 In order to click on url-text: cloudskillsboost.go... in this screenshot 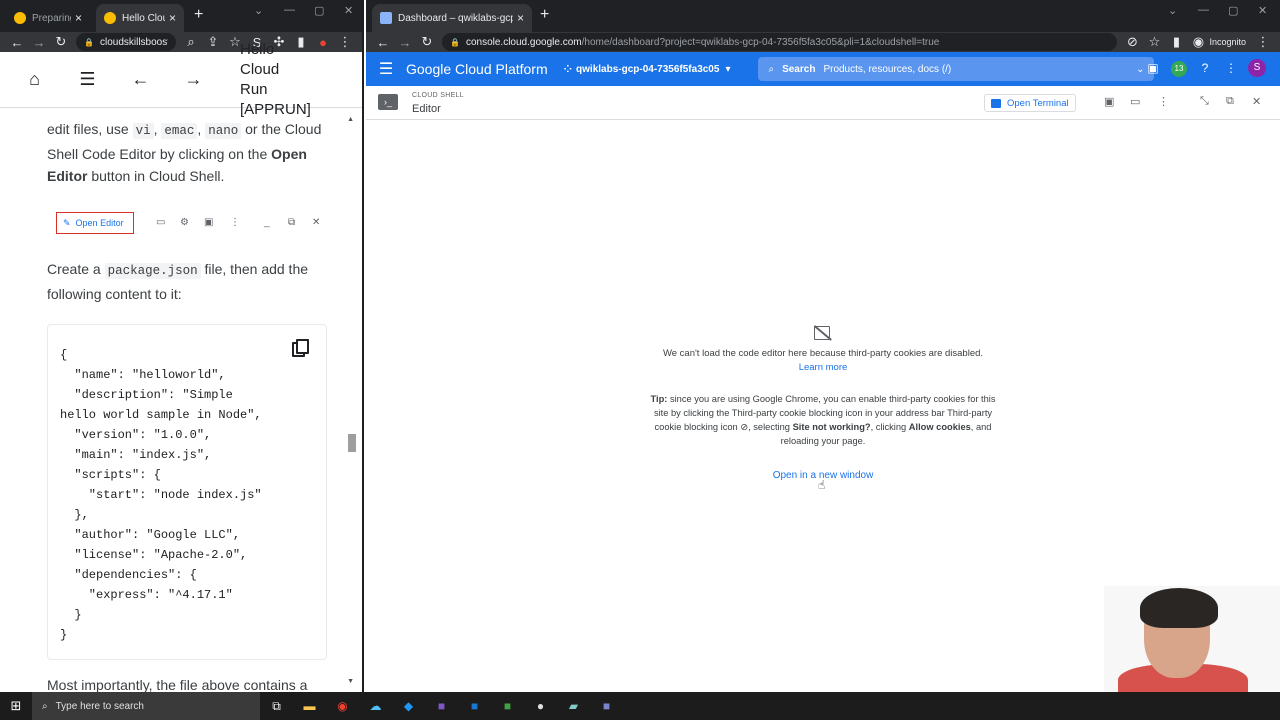, I will do `click(133, 42)`.